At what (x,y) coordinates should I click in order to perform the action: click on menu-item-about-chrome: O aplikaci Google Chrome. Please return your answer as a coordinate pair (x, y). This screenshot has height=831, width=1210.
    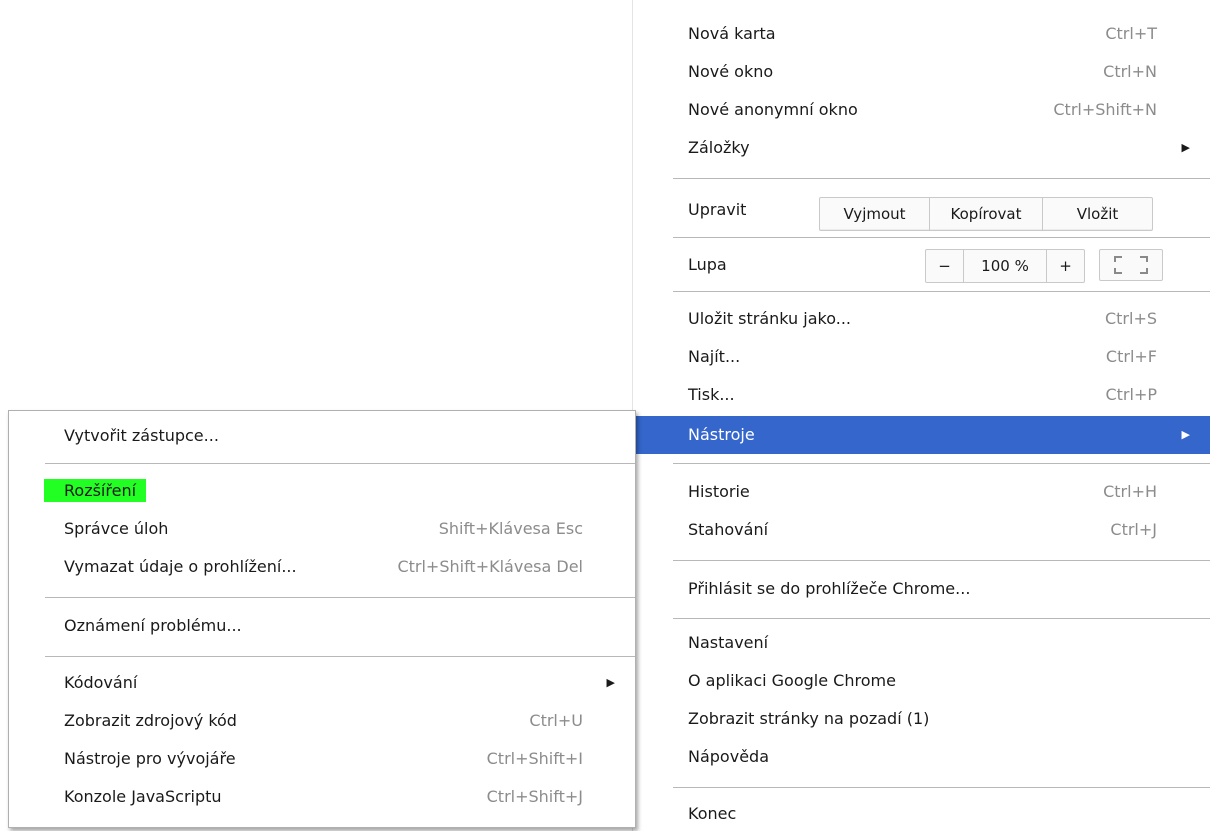
    Looking at the image, I should click on (921, 681).